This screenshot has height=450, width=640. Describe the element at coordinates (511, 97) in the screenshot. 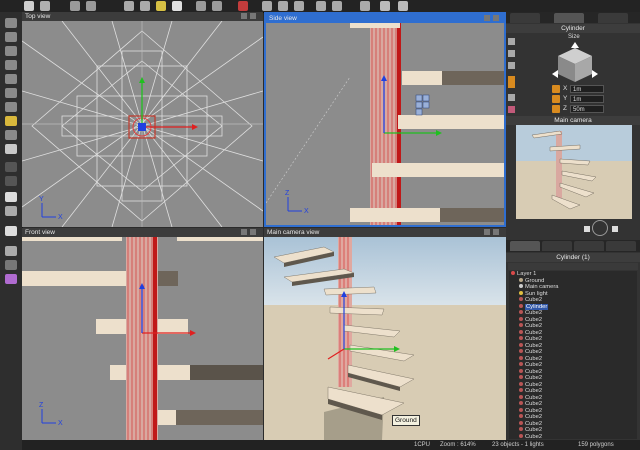

I see `pencil-tool-icon` at that location.